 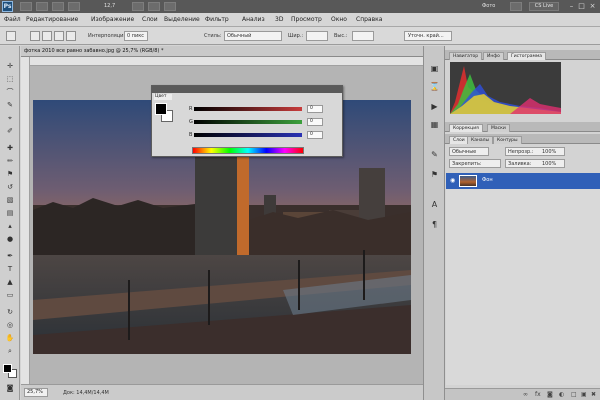 I want to click on intersect-selection-icon, so click(x=71, y=36).